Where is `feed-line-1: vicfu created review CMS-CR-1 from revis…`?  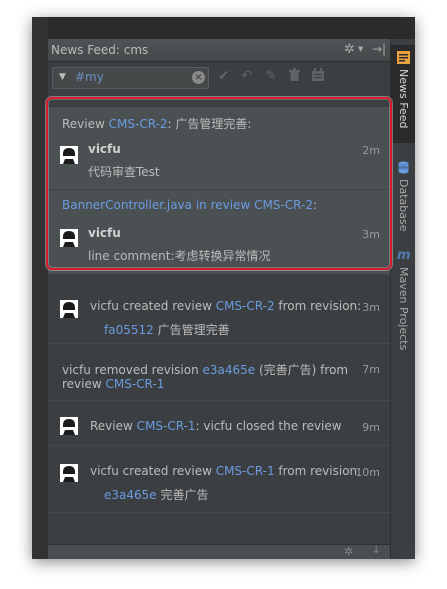
feed-line-1: vicfu created review CMS-CR-1 from revis… is located at coordinates (226, 471).